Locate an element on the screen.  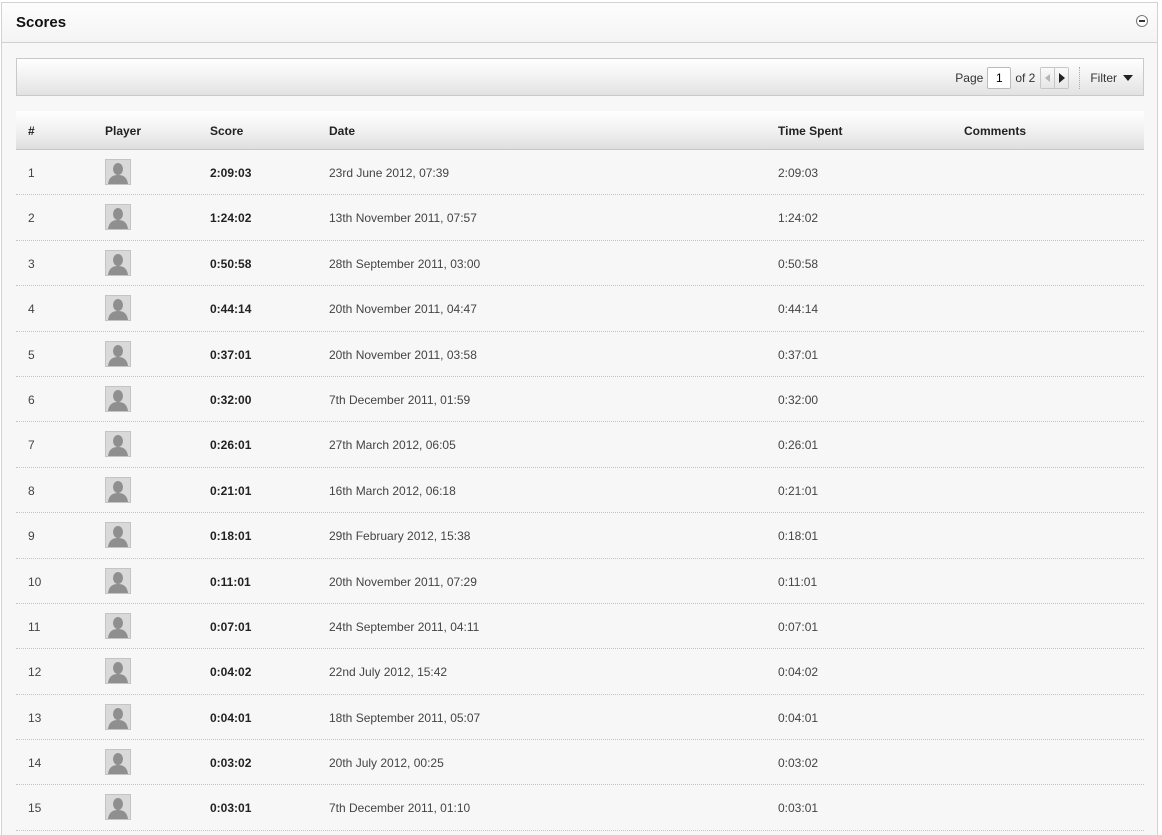
next-page-button is located at coordinates (1061, 78).